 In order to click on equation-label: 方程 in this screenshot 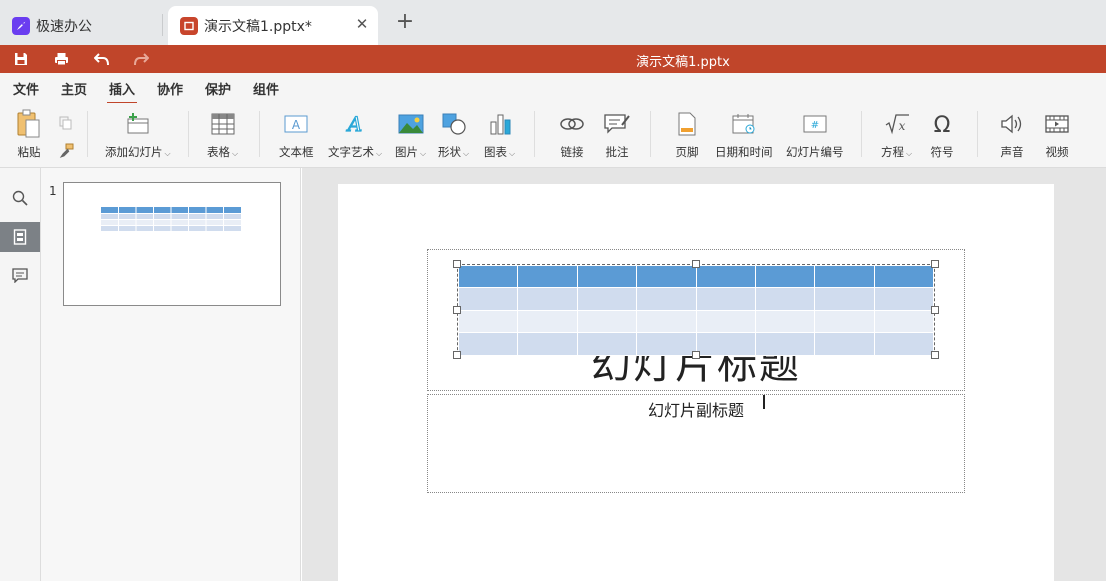, I will do `click(892, 152)`.